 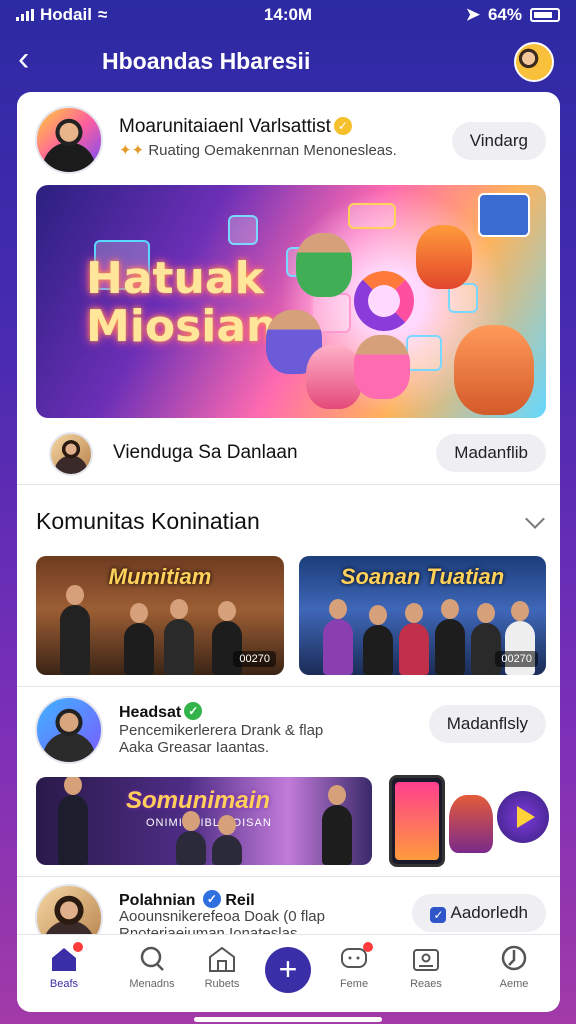 What do you see at coordinates (514, 959) in the screenshot?
I see `explore-icon` at bounding box center [514, 959].